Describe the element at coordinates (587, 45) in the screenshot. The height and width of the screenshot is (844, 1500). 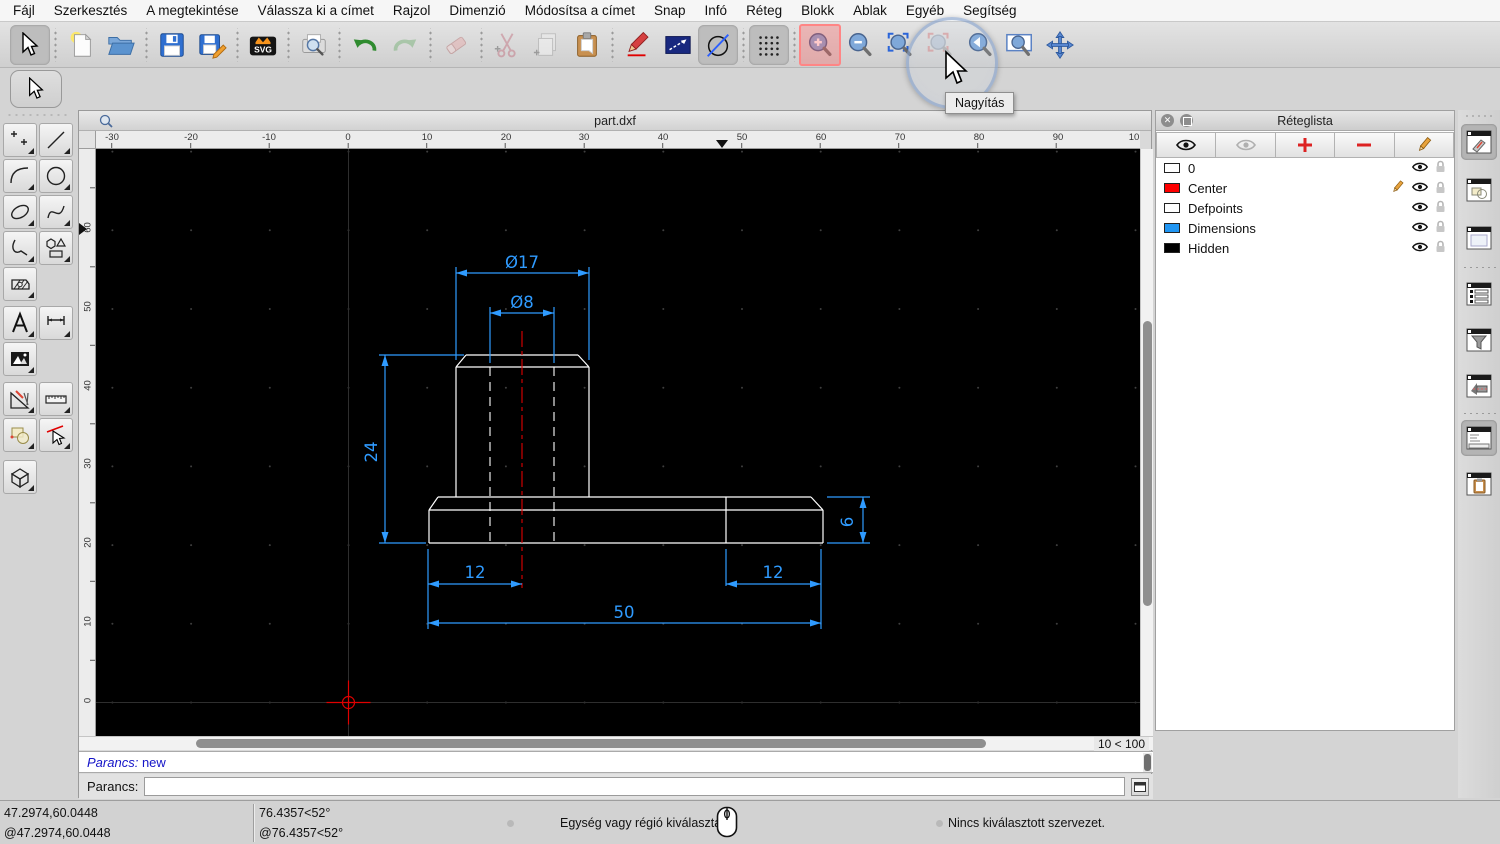
I see `paste-button` at that location.